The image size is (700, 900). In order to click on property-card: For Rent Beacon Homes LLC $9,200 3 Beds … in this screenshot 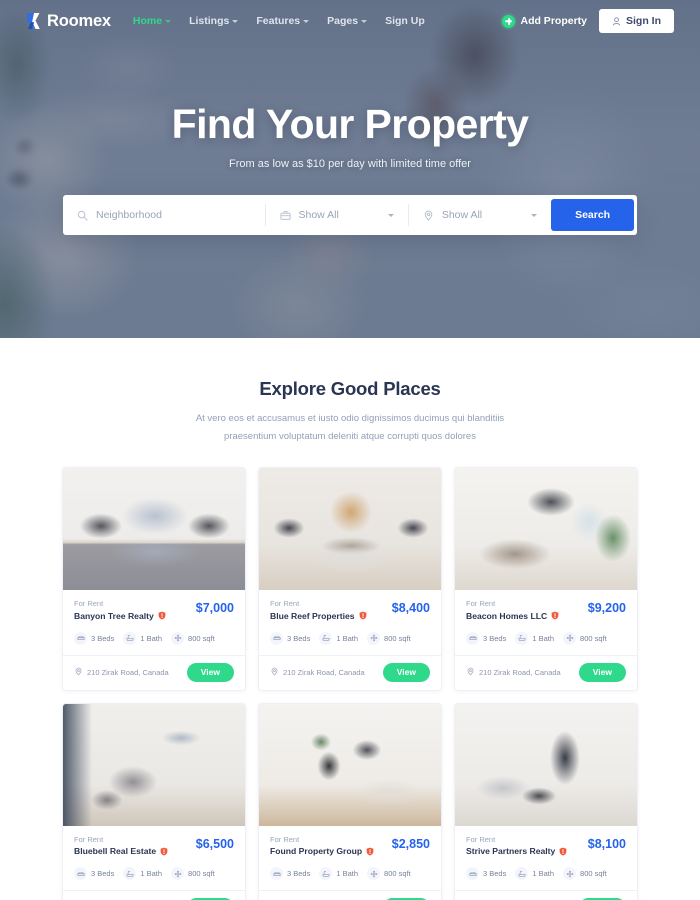, I will do `click(546, 579)`.